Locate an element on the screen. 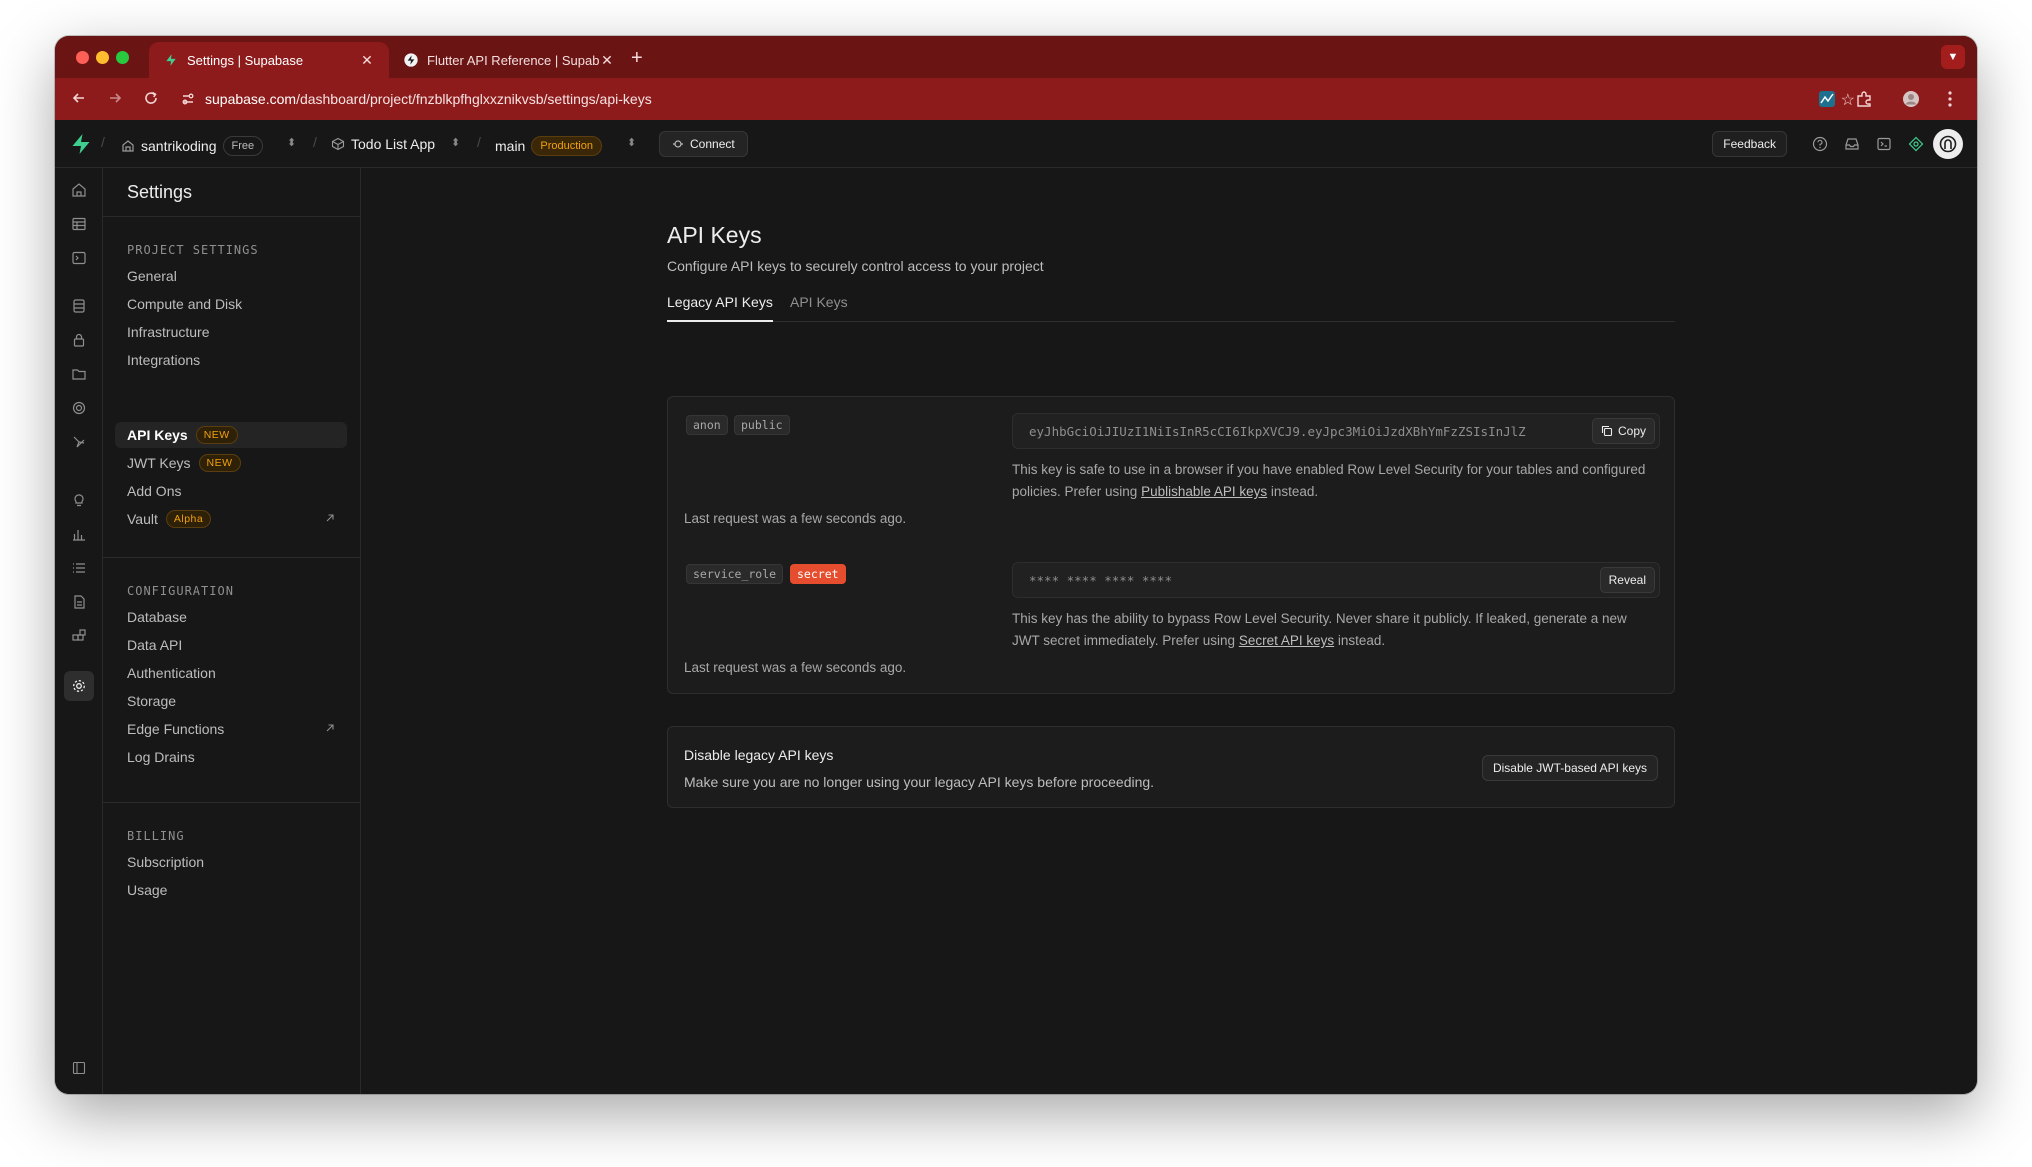 Image resolution: width=2032 pixels, height=1167 pixels. disable-jwt-keys-button: Disable JWT-based API keys is located at coordinates (1569, 768).